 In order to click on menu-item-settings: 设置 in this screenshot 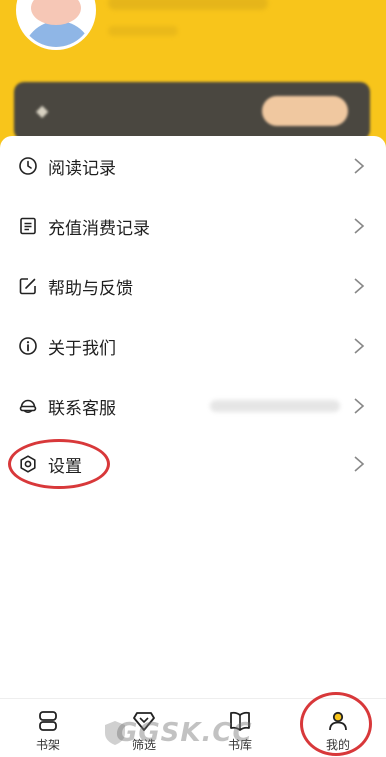, I will do `click(193, 464)`.